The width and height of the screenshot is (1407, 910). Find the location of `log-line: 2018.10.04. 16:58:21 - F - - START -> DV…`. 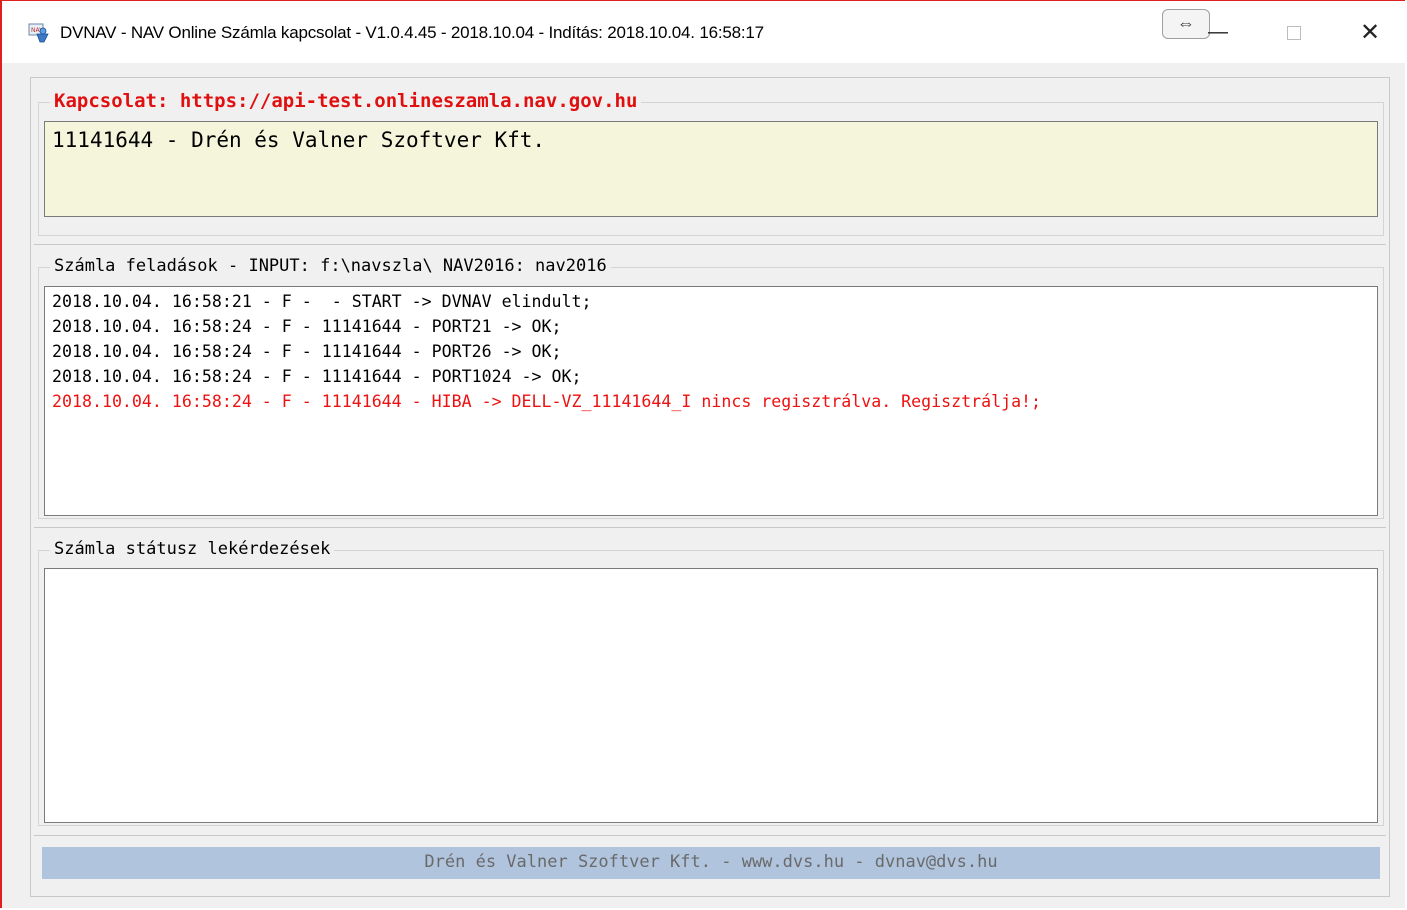

log-line: 2018.10.04. 16:58:21 - F - - START -> DV… is located at coordinates (322, 301).